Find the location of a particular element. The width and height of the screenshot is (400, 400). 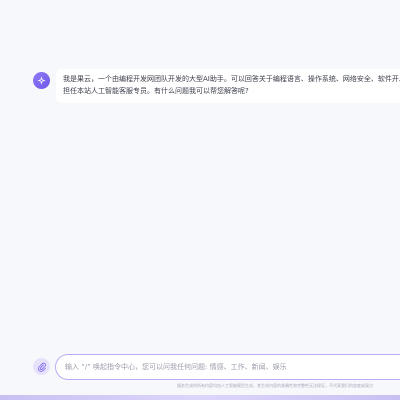

attachment-icon is located at coordinates (42, 367).